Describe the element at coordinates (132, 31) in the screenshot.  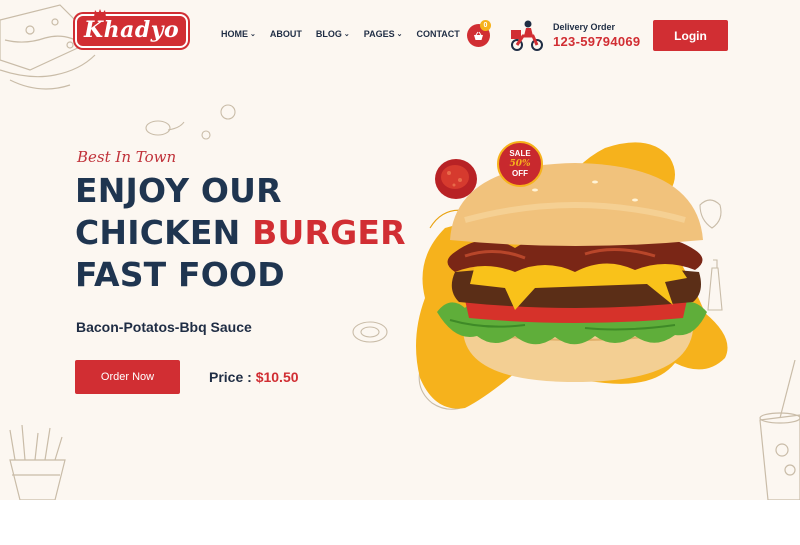
I see `brand-name: Khadyo` at that location.